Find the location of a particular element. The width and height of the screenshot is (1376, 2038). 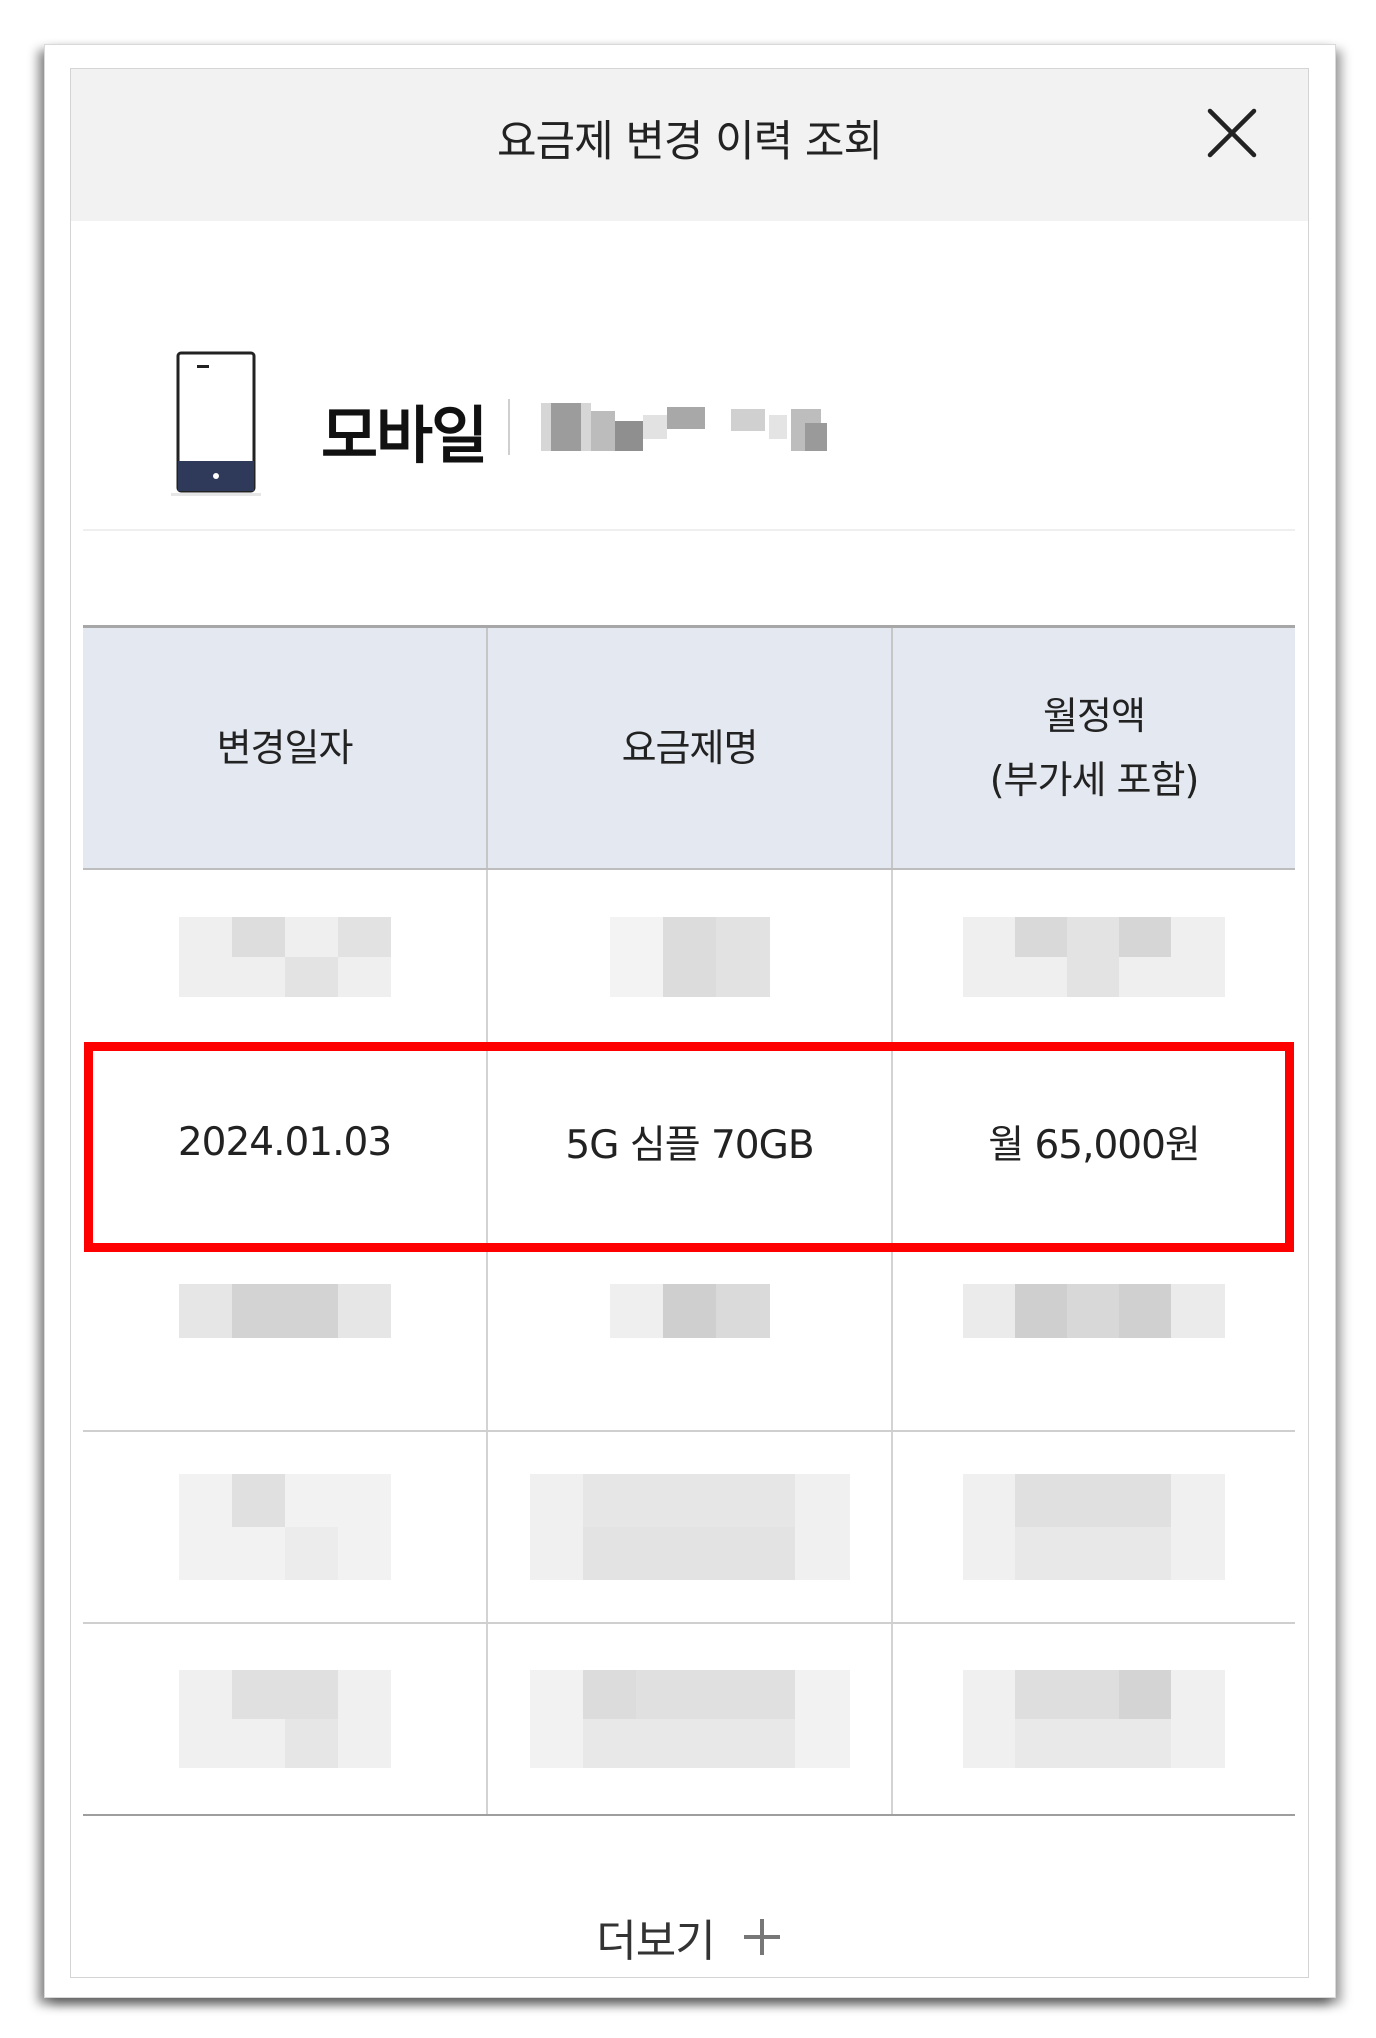

section-divider is located at coordinates (689, 530).